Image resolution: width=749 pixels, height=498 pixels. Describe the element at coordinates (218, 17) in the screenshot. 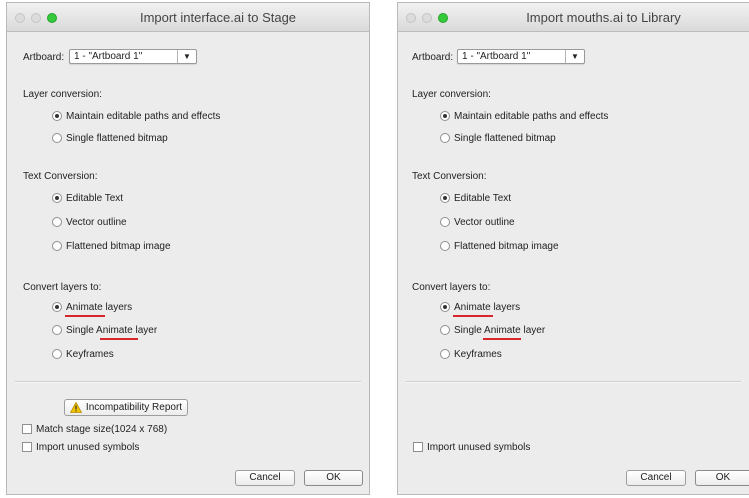

I see `dialog-title: Import interface.ai to Stage` at that location.